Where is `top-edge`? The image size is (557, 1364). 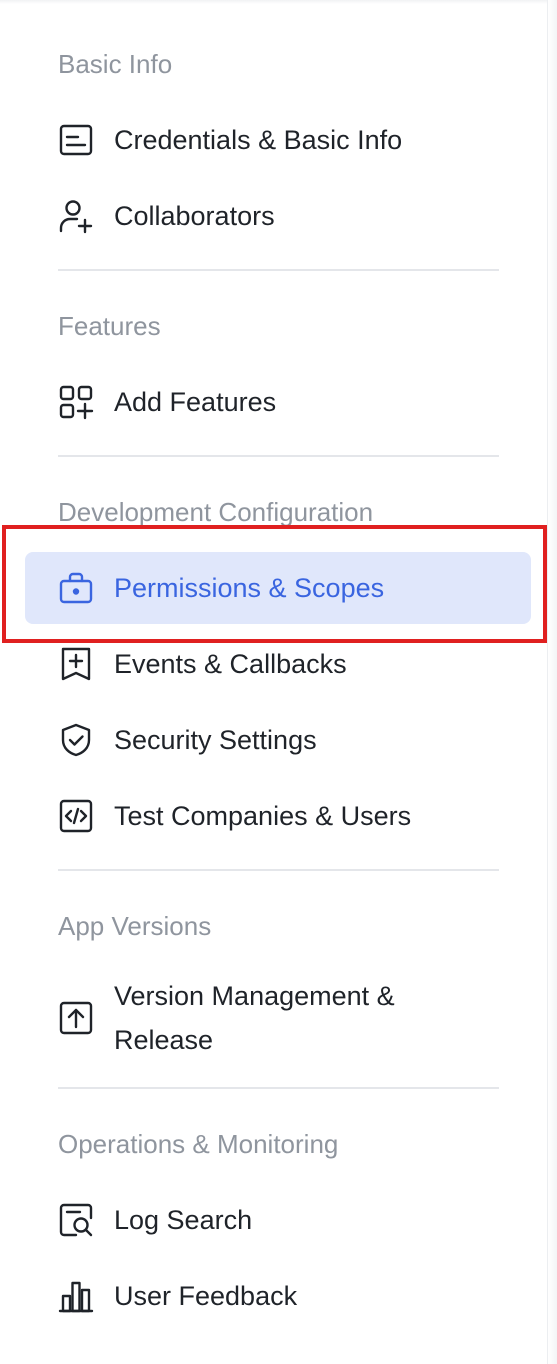
top-edge is located at coordinates (278, 2).